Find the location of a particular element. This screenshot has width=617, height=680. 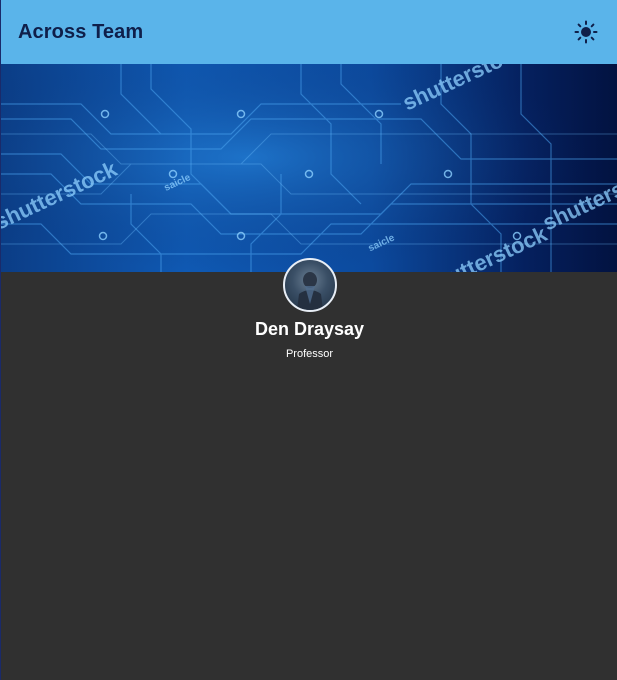

sun-icon is located at coordinates (586, 32).